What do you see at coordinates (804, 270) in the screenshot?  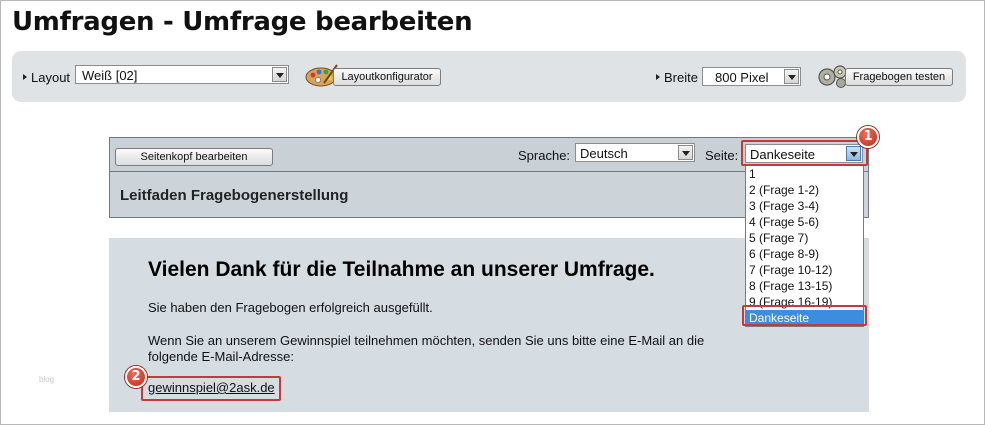 I see `page-option: 7 (Frage 10-12)` at bounding box center [804, 270].